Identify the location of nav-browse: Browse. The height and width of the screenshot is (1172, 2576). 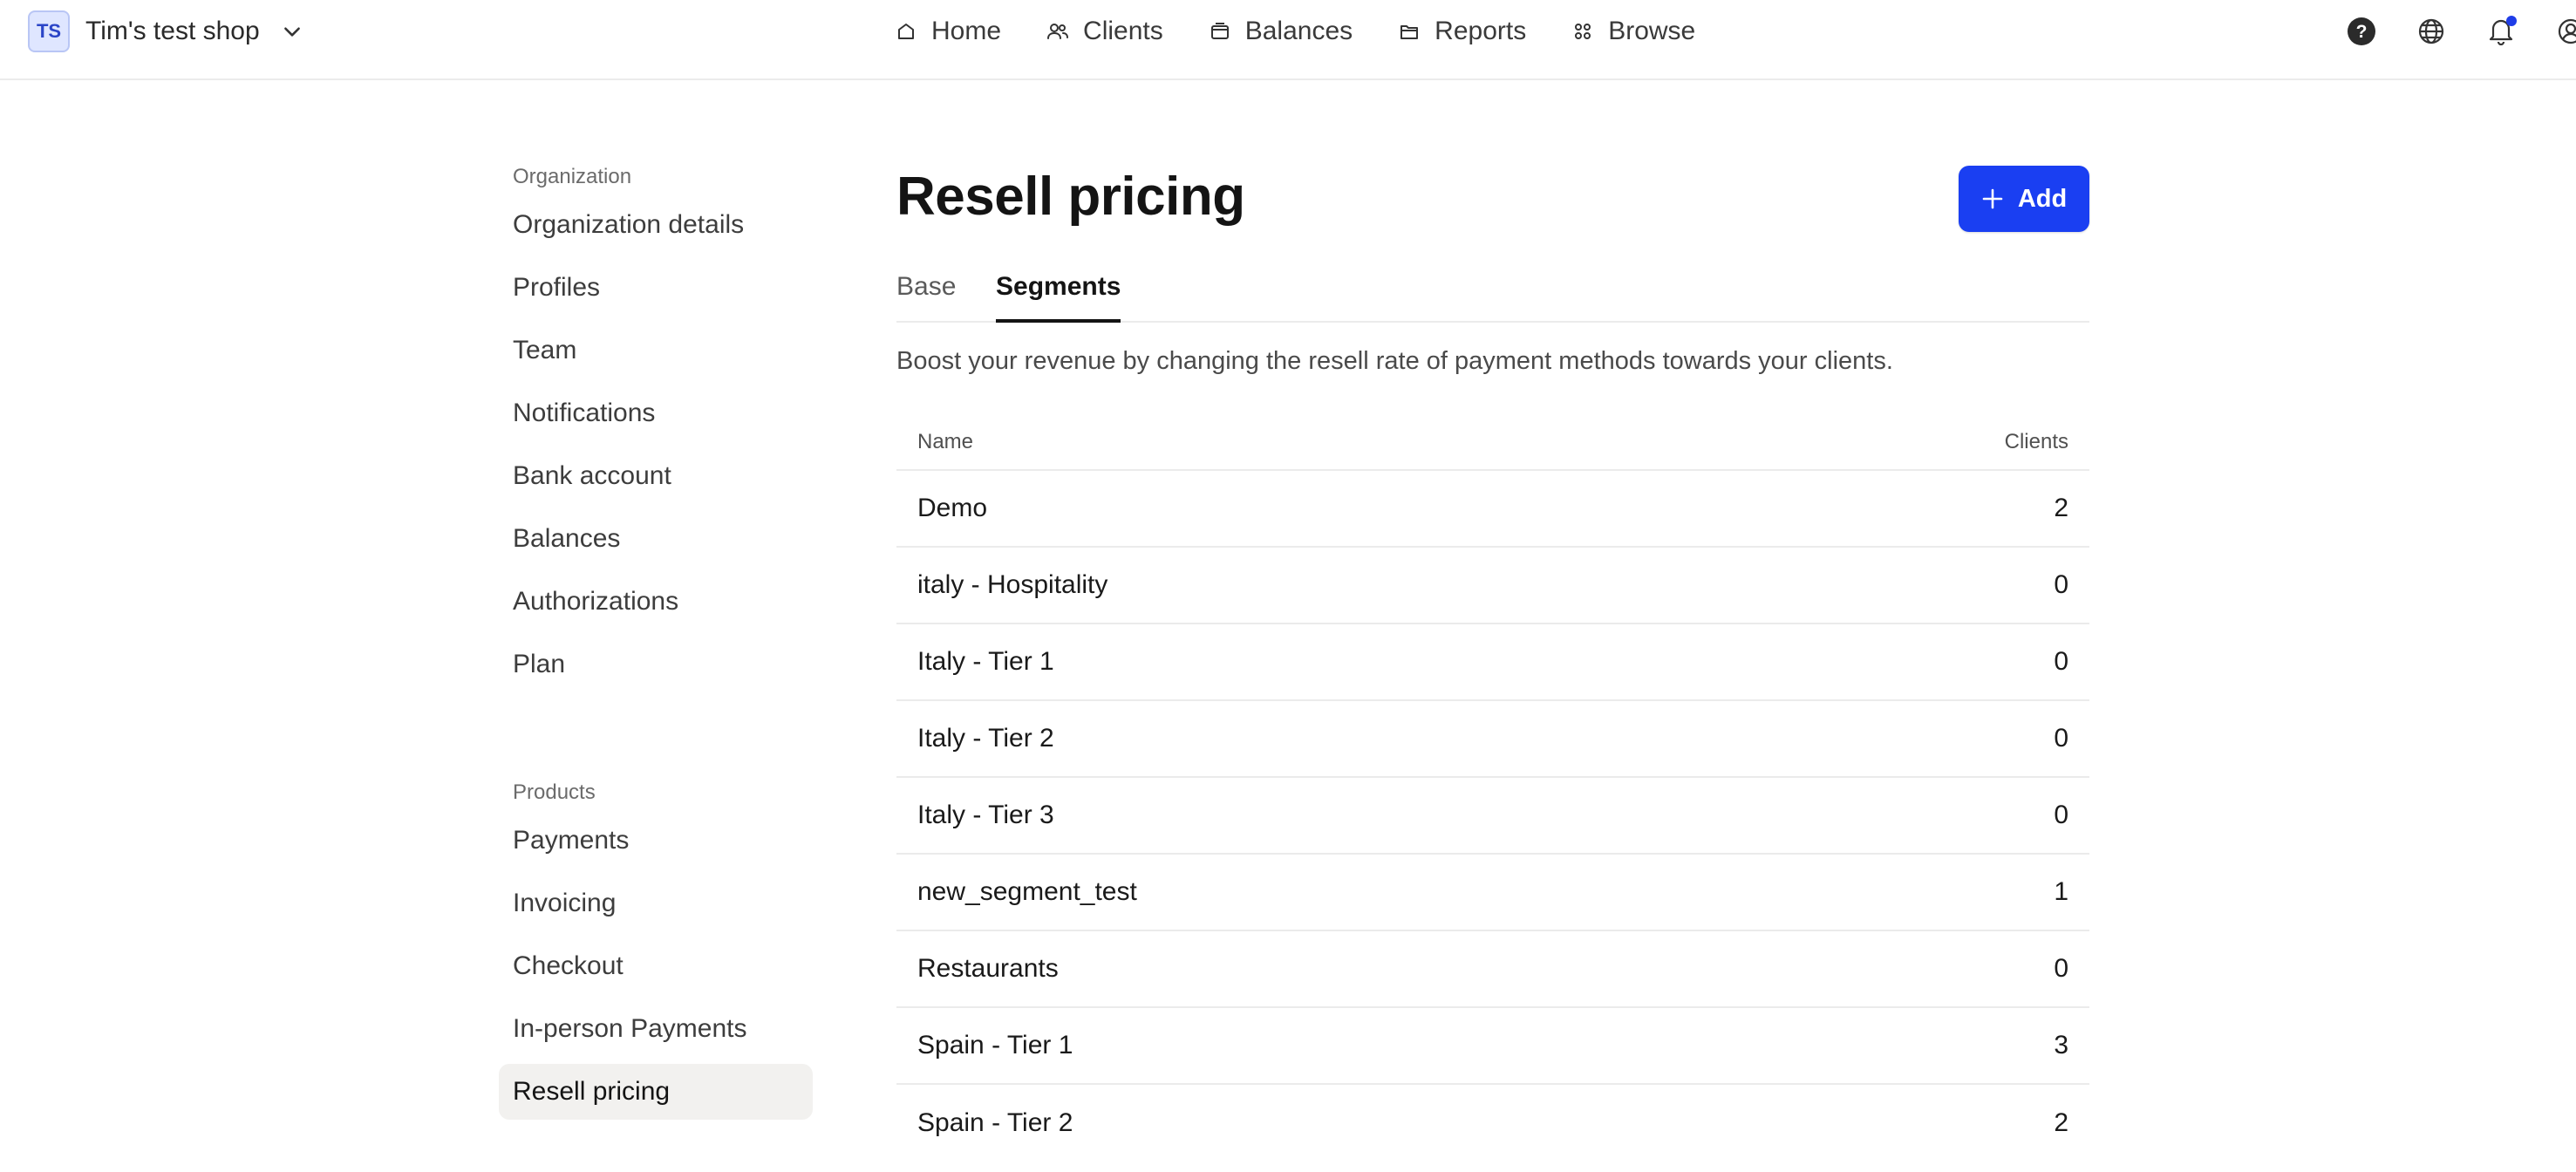
(1633, 31).